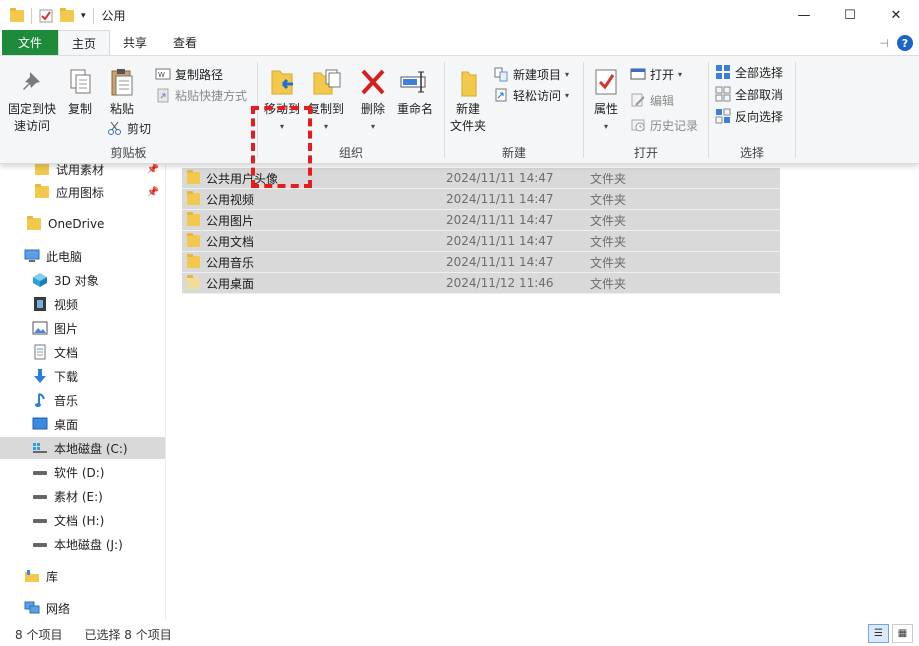 The image size is (919, 646). What do you see at coordinates (82, 328) in the screenshot?
I see `nav-item-pictures: 图片` at bounding box center [82, 328].